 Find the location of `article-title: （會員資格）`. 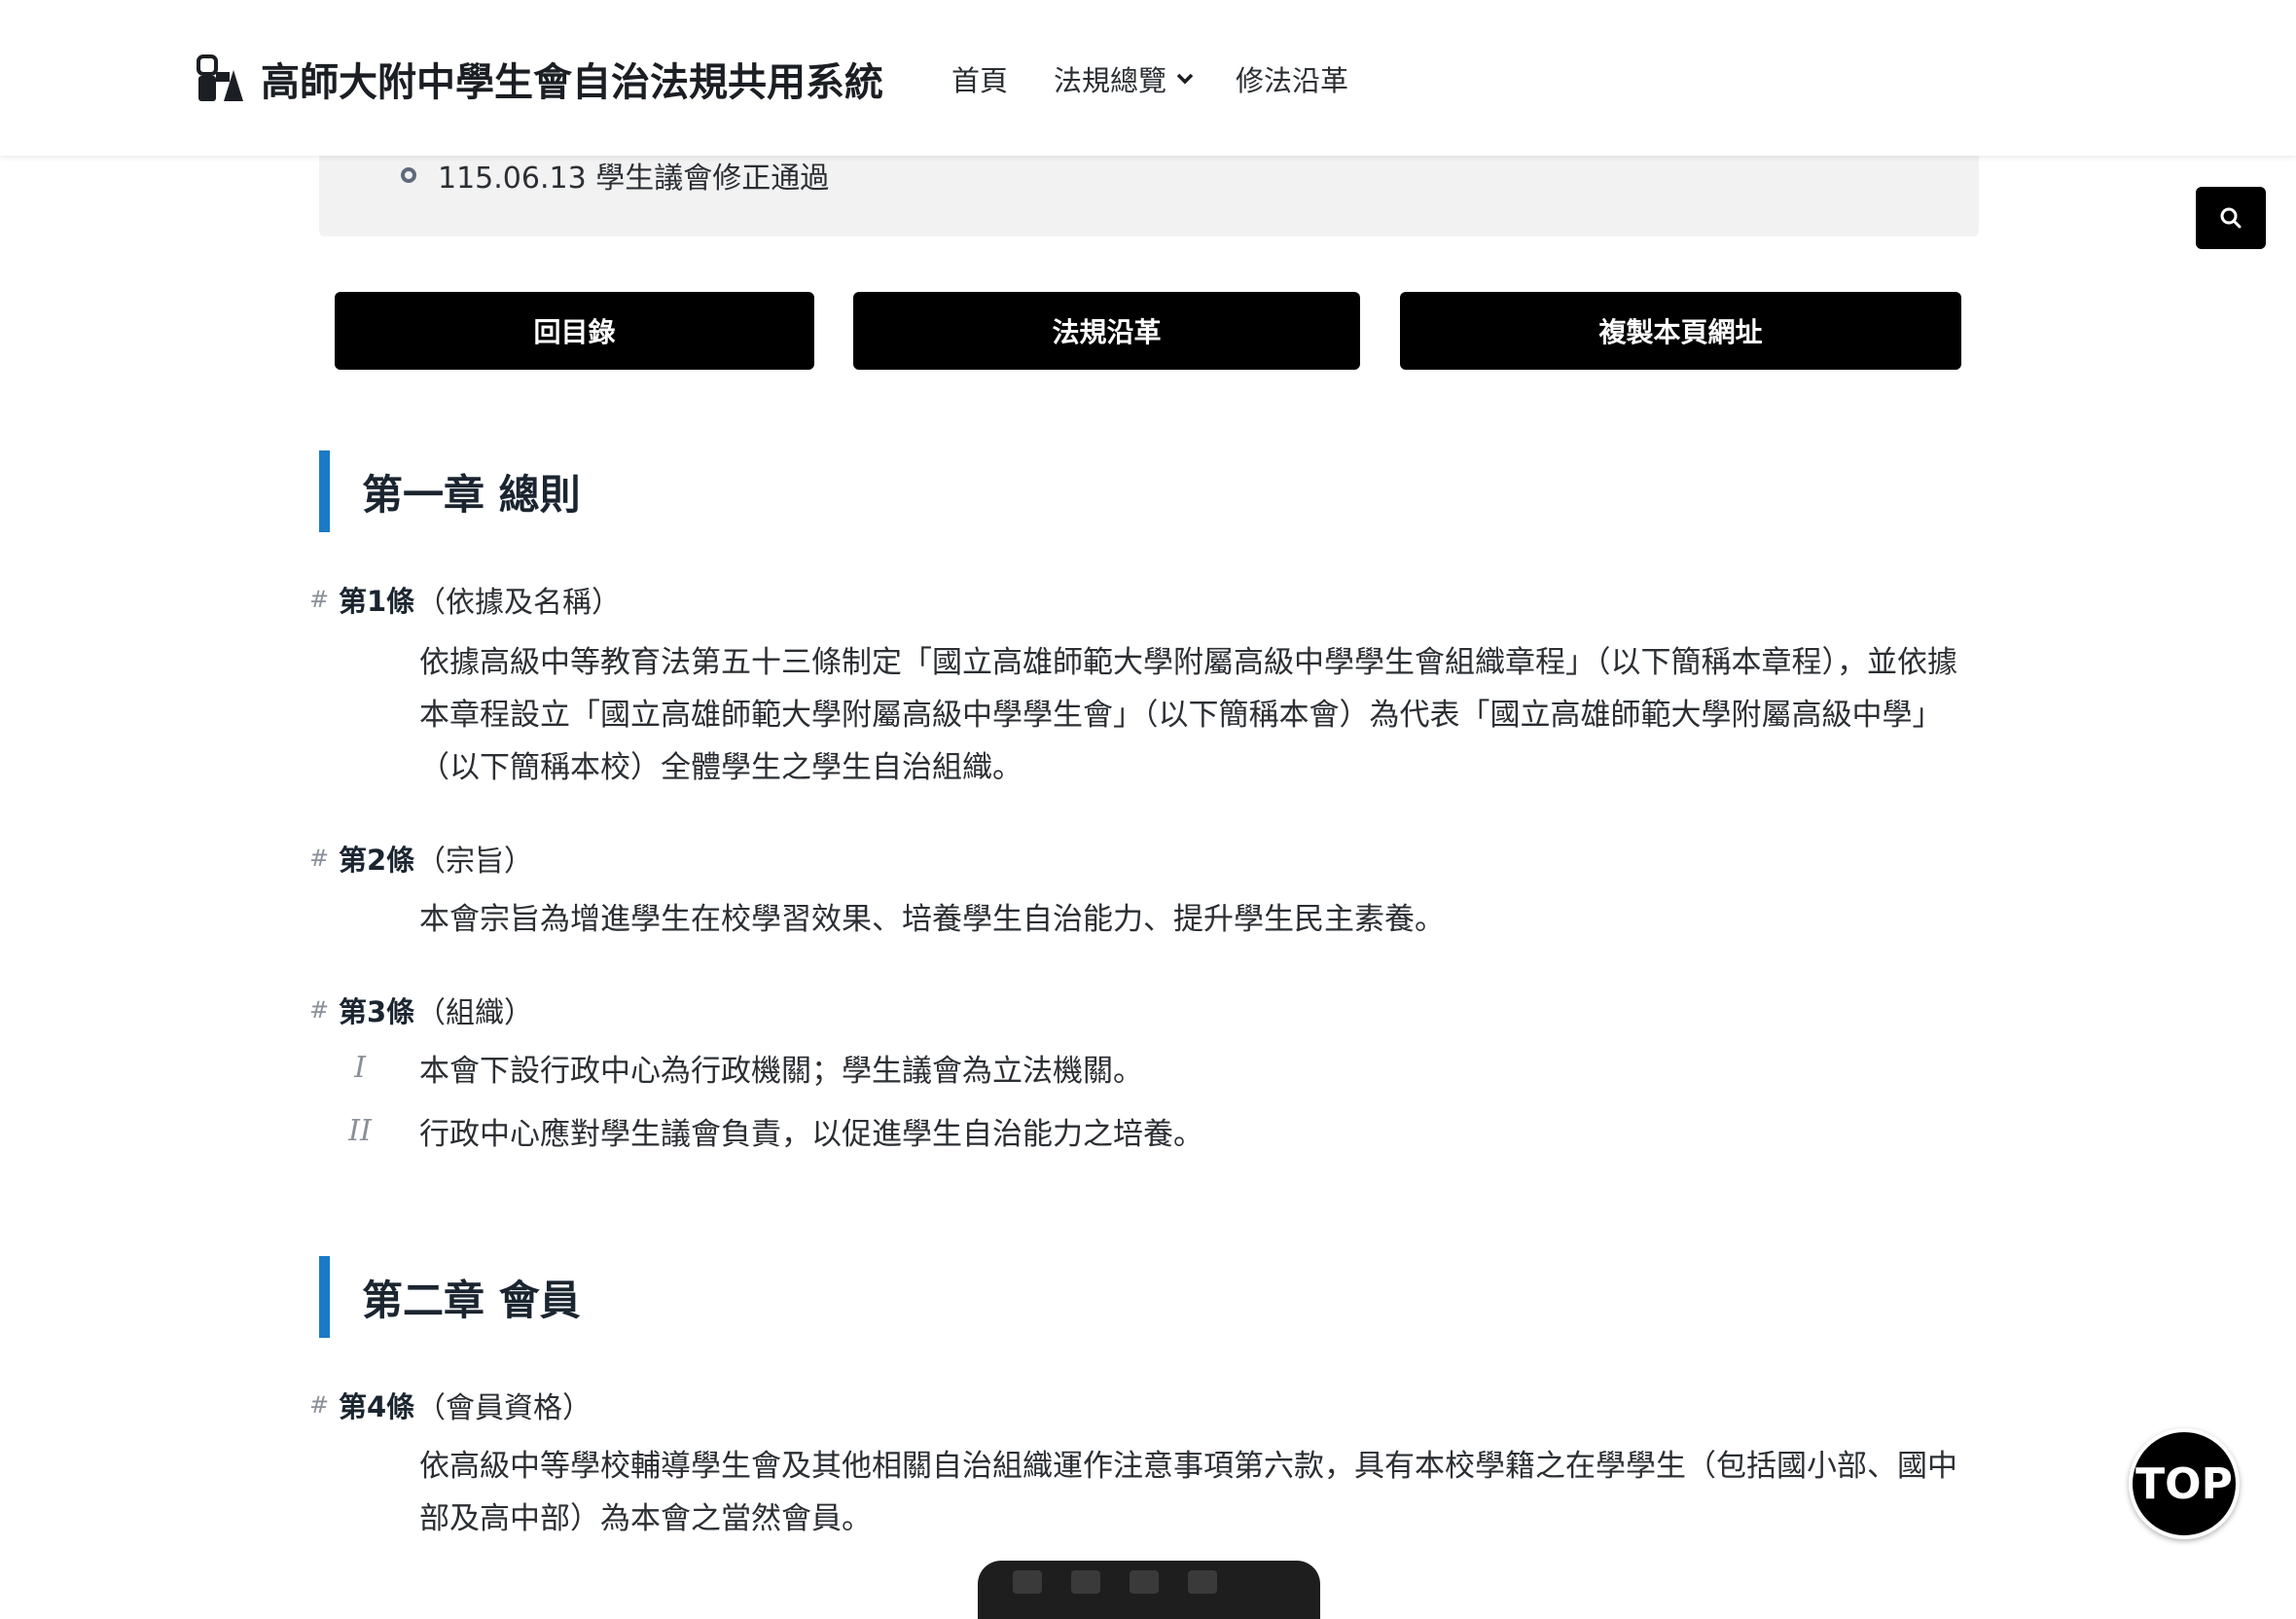

article-title: （會員資格） is located at coordinates (504, 1408).